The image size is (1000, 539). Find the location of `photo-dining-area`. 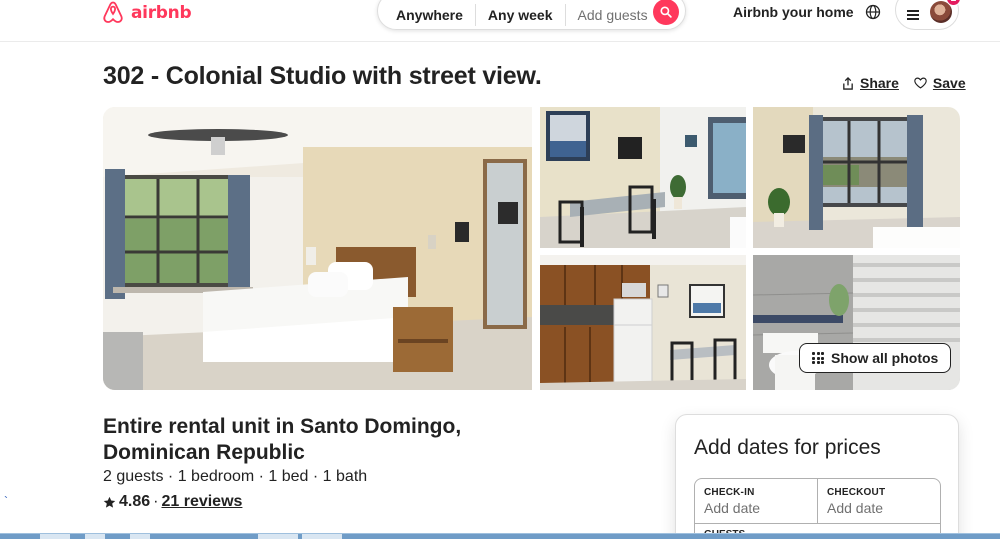

photo-dining-area is located at coordinates (643, 177).